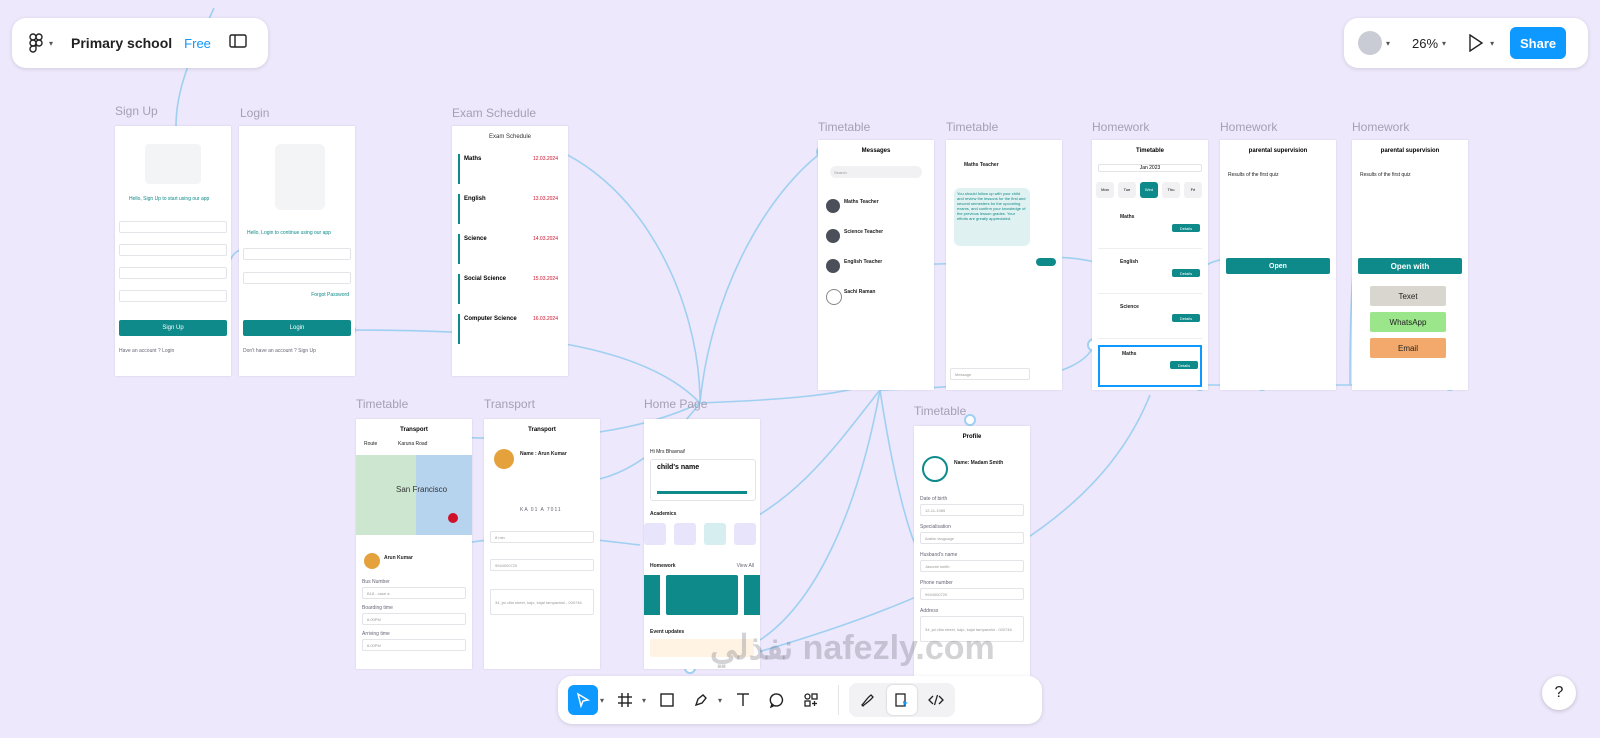 The image size is (1600, 738). Describe the element at coordinates (743, 700) in the screenshot. I see `text-tool-button` at that location.